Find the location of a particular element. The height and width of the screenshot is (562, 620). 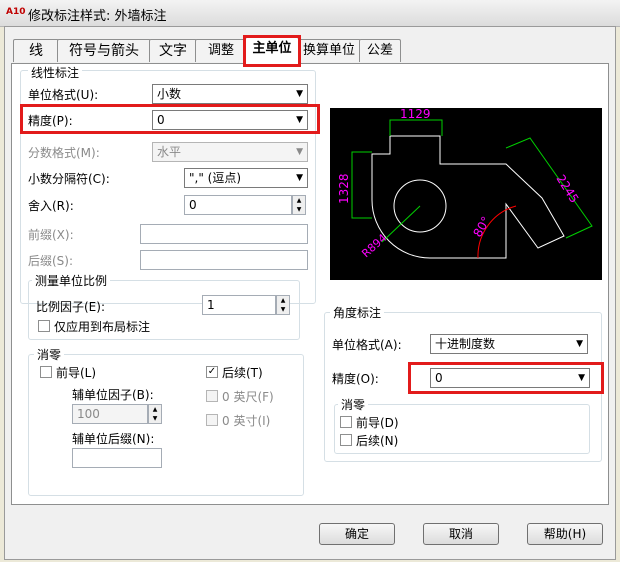

preview-canvas: 1129 1328 2245 80° R894 is located at coordinates (466, 193).